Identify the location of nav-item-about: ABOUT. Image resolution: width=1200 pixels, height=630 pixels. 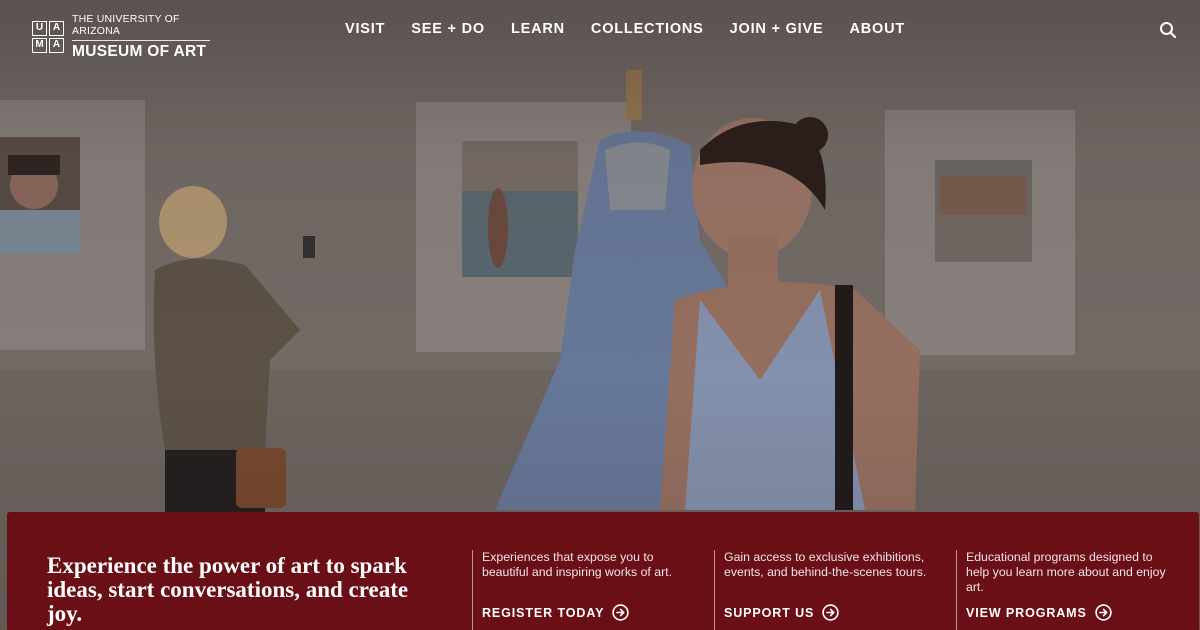
(877, 29).